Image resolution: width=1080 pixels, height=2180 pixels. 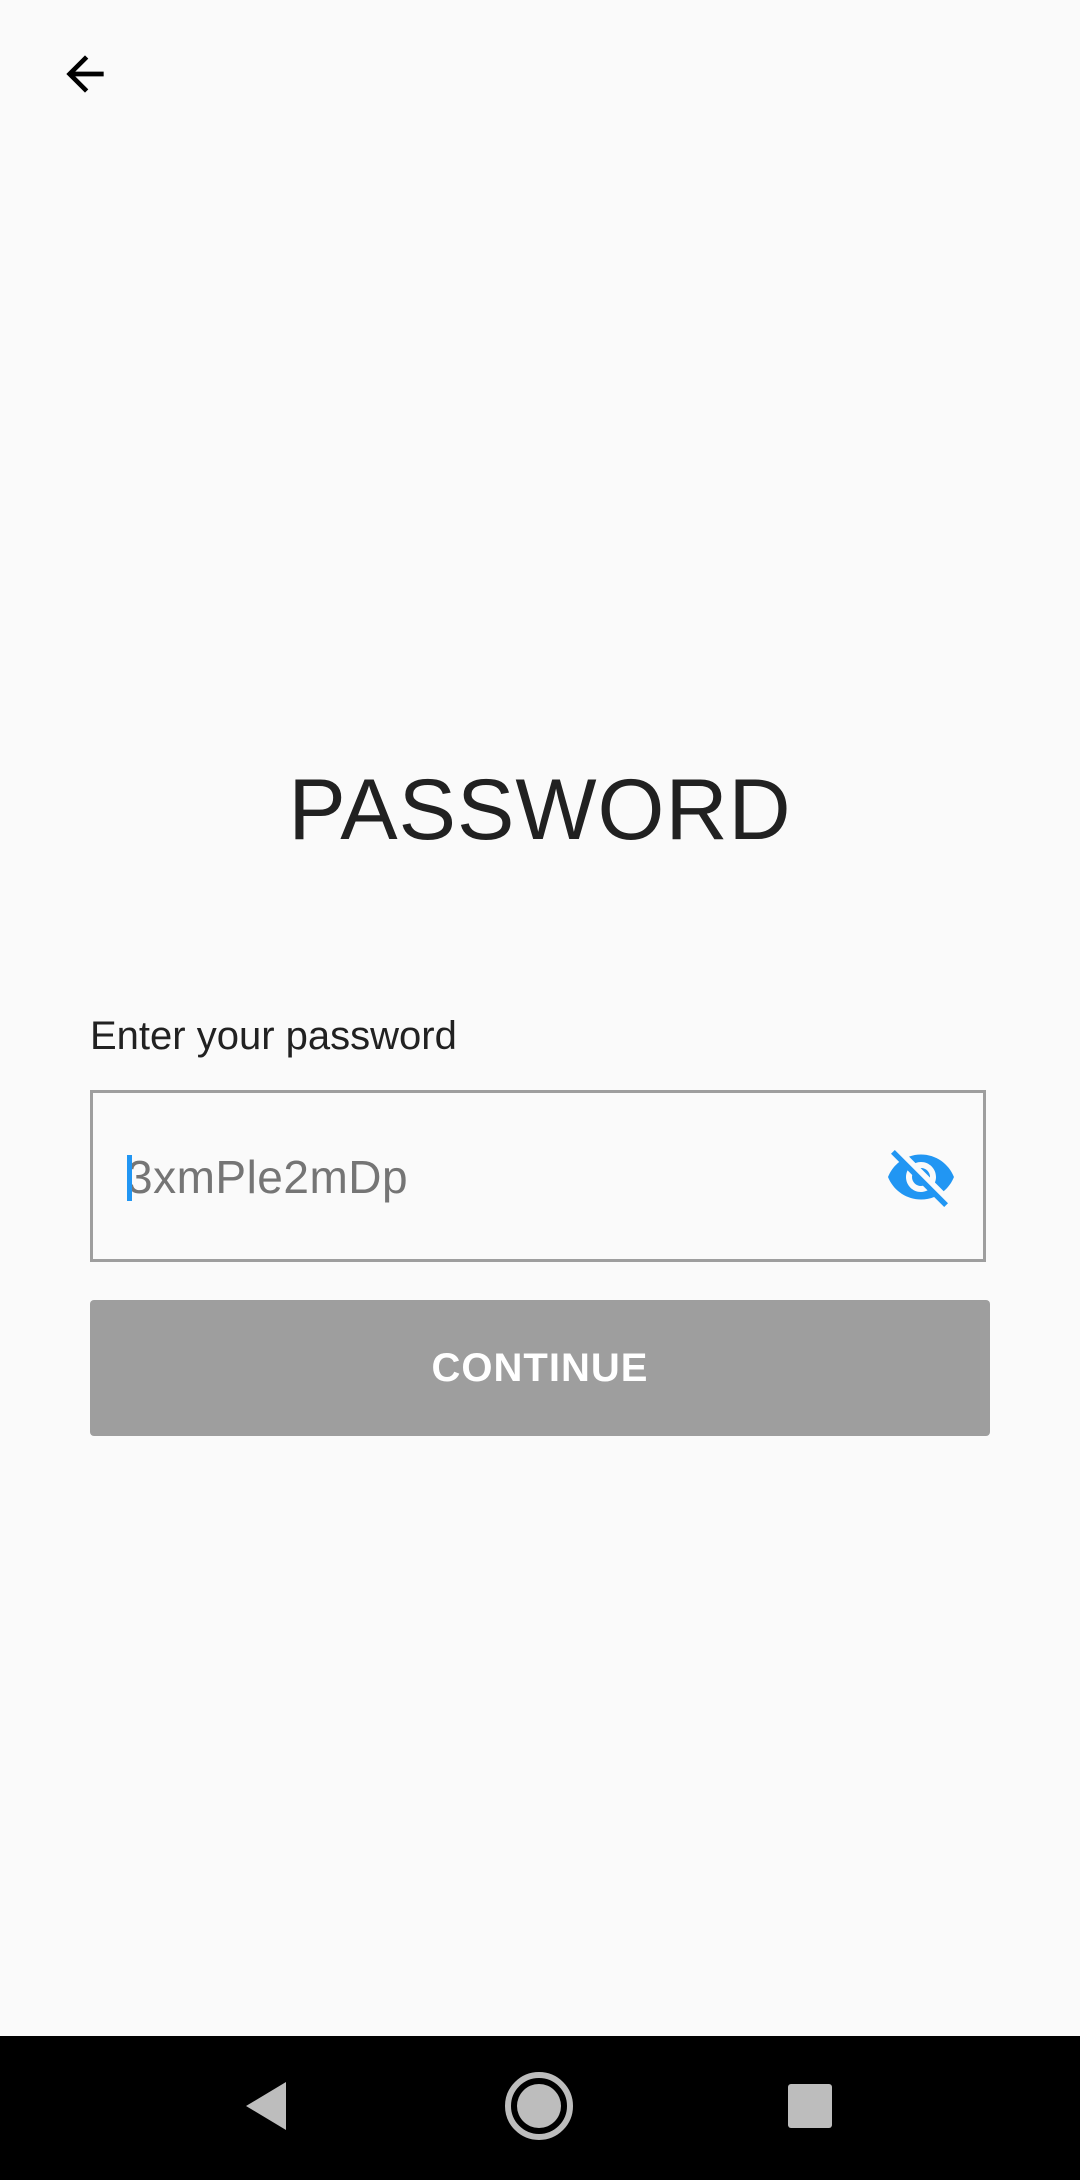 I want to click on password-visibility-toggle, so click(x=921, y=1179).